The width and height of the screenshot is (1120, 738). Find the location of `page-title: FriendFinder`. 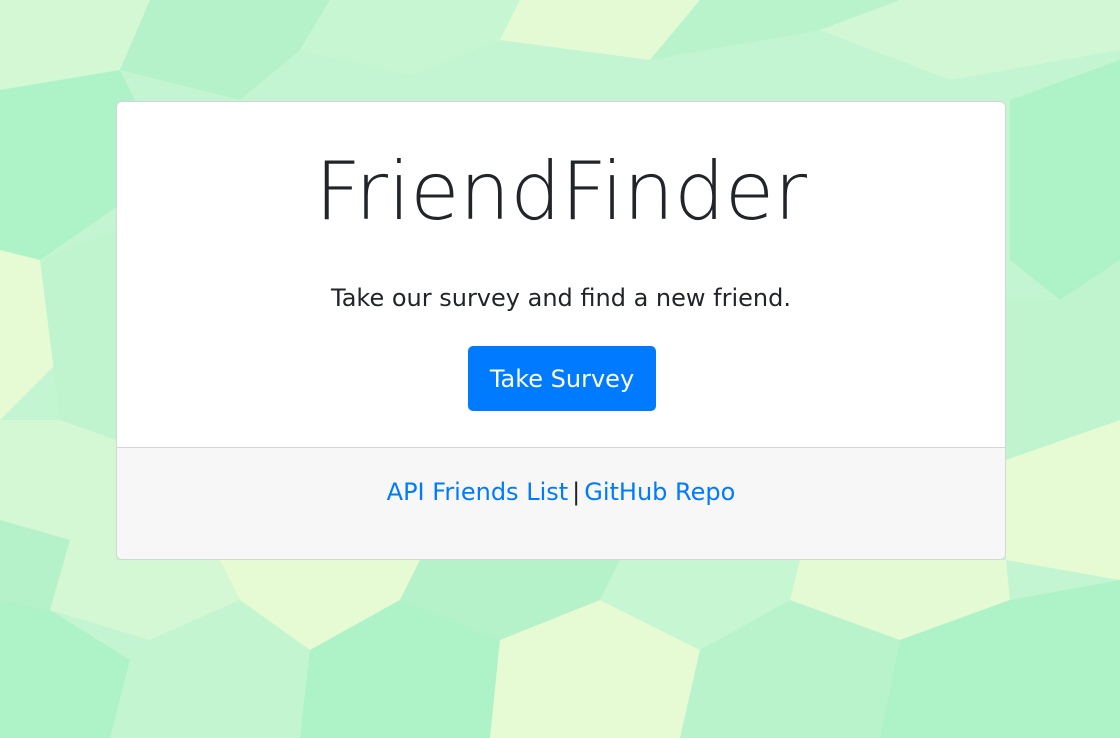

page-title: FriendFinder is located at coordinates (561, 191).